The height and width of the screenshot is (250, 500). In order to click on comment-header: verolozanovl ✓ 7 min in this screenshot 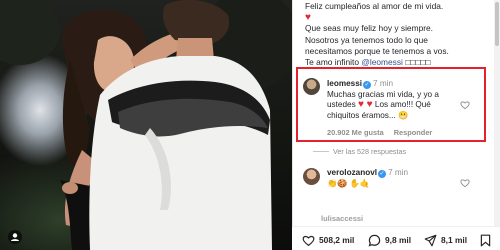, I will do `click(397, 173)`.